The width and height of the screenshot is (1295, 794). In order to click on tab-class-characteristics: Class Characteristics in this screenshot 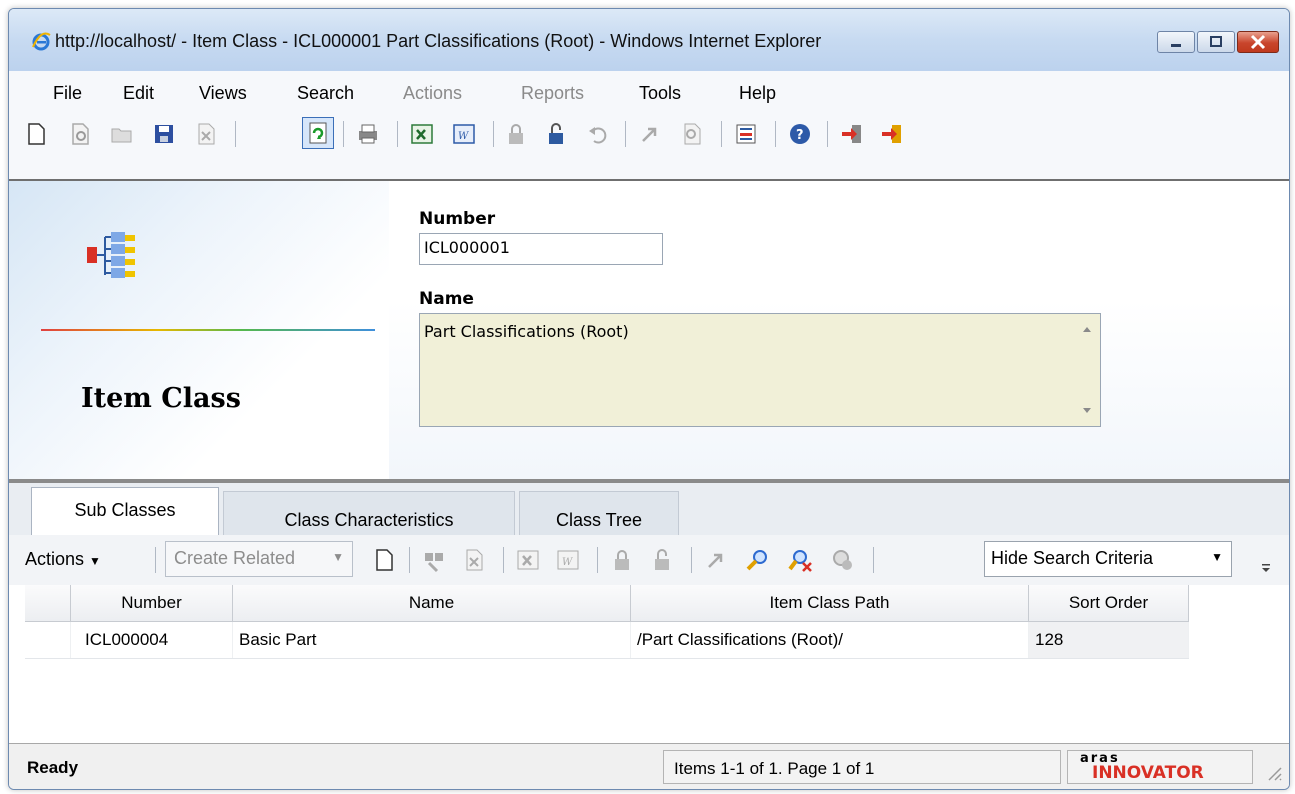, I will do `click(369, 513)`.